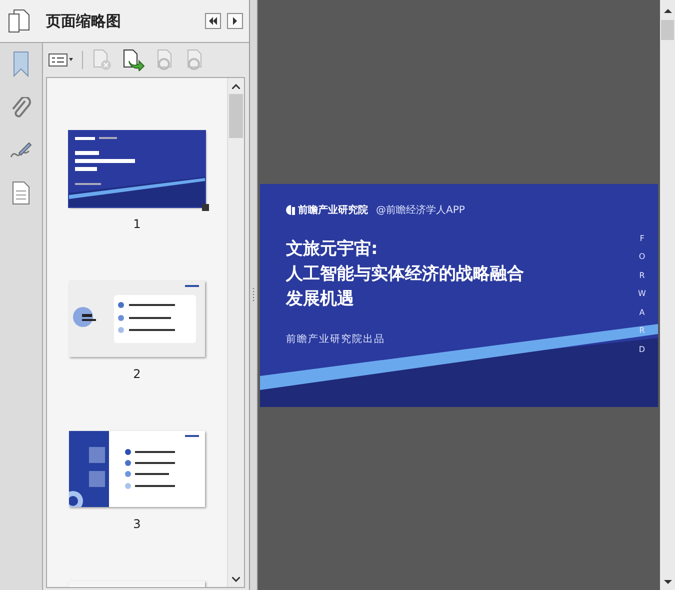 Image resolution: width=675 pixels, height=590 pixels. I want to click on handle-text: @前瞻经济学人APP, so click(420, 210).